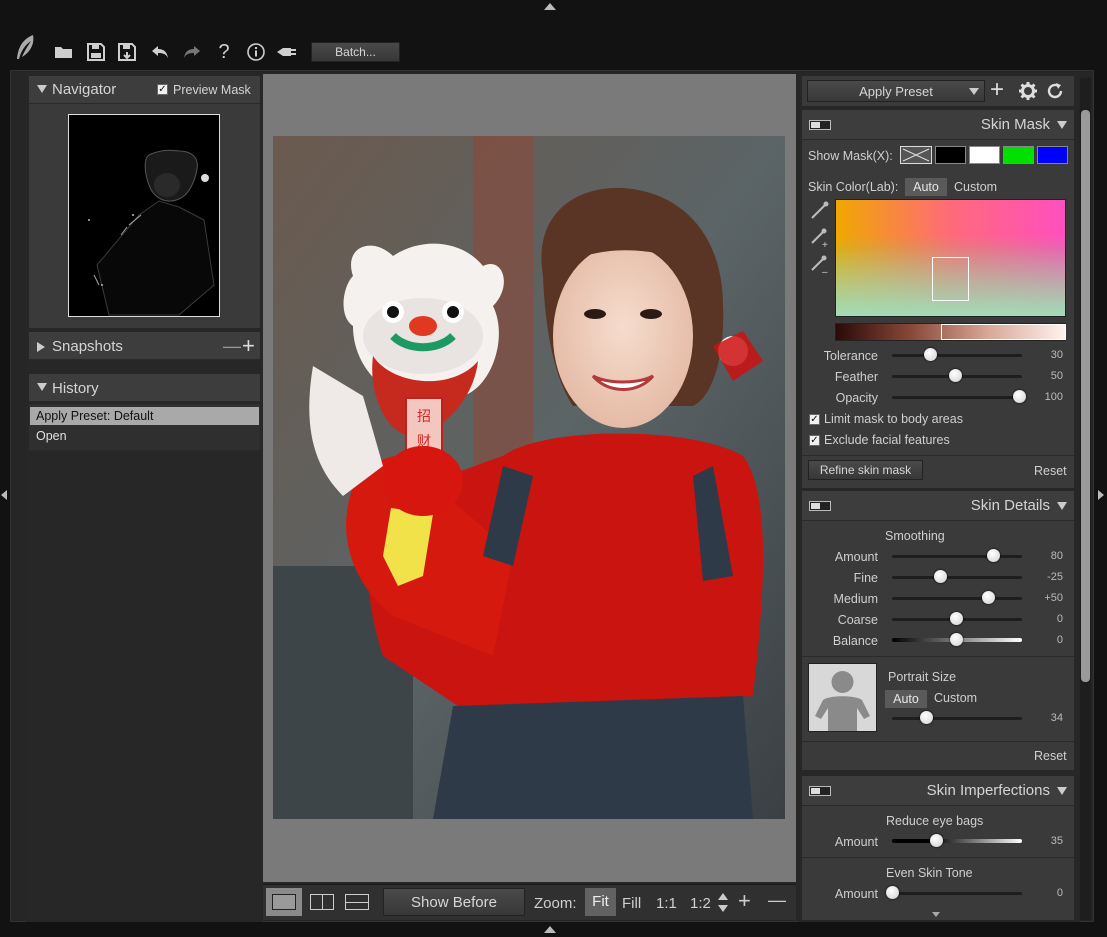  What do you see at coordinates (144, 90) in the screenshot?
I see `navigator-header: Navigator ✓ Preview Mask` at bounding box center [144, 90].